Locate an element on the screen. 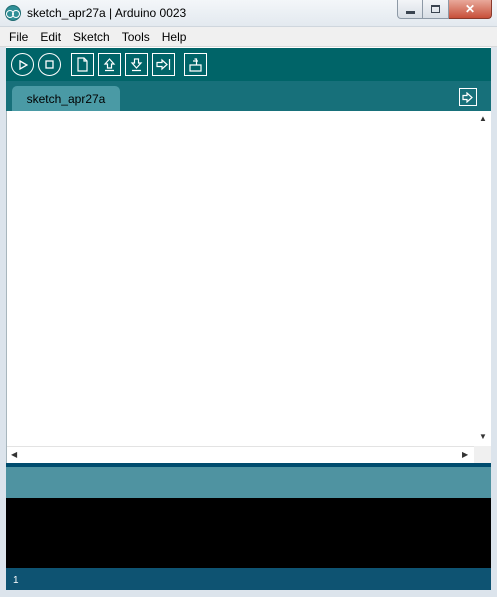  serial-monitor-button is located at coordinates (195, 64).